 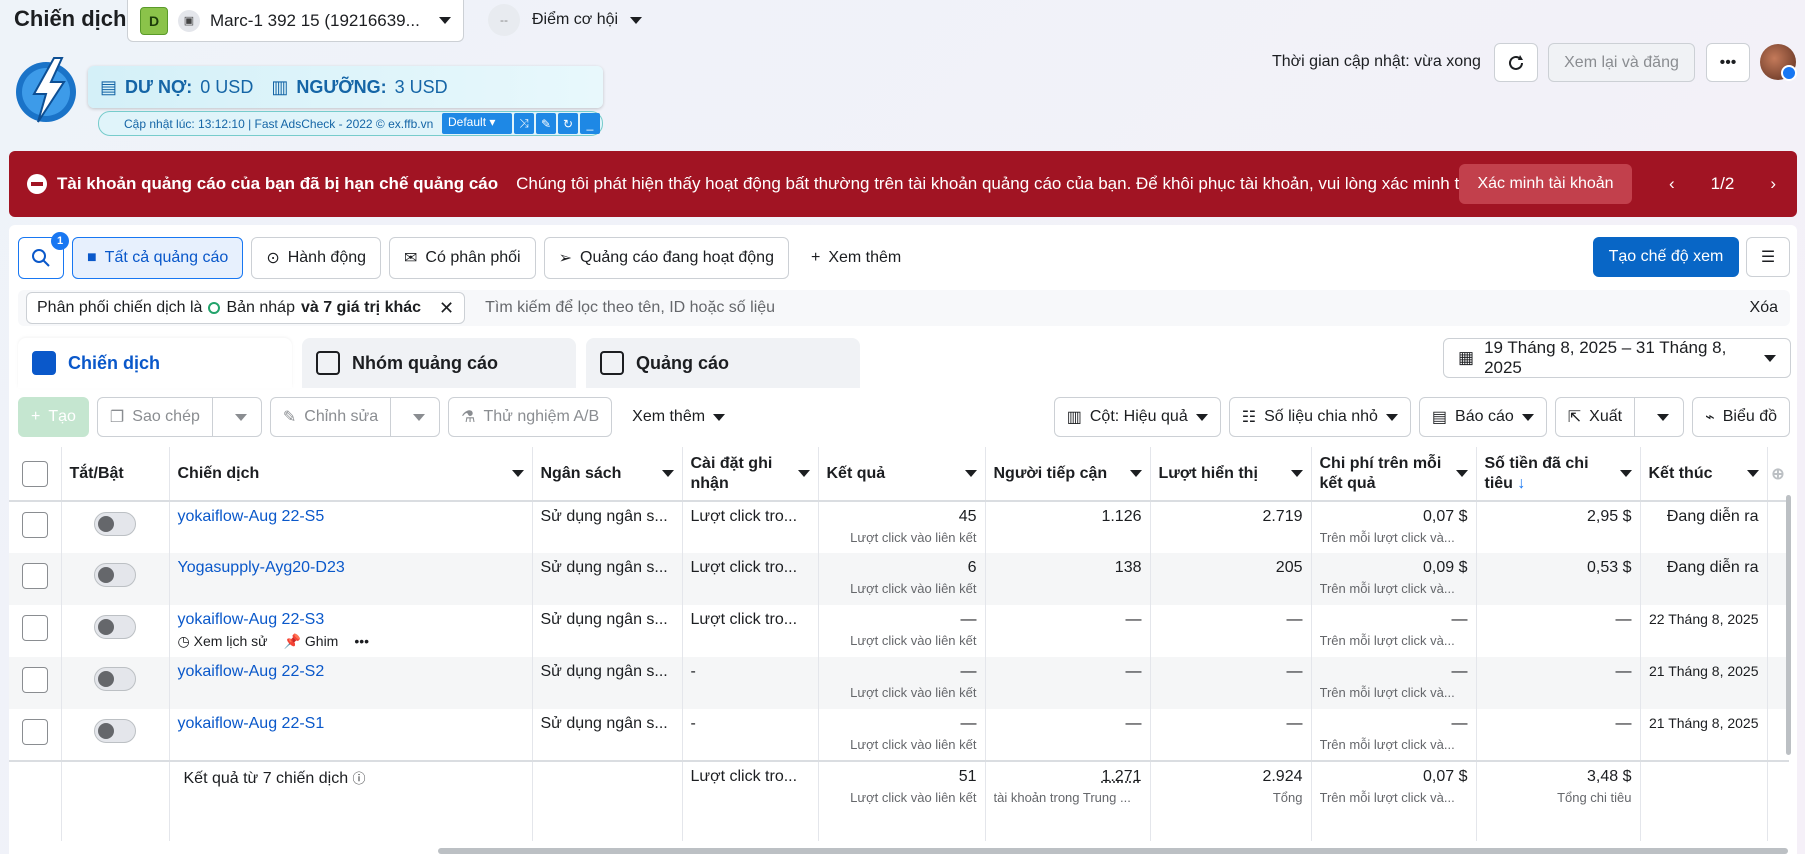 What do you see at coordinates (750, 474) in the screenshot?
I see `header-attribution: Cài đặt ghi nhận` at bounding box center [750, 474].